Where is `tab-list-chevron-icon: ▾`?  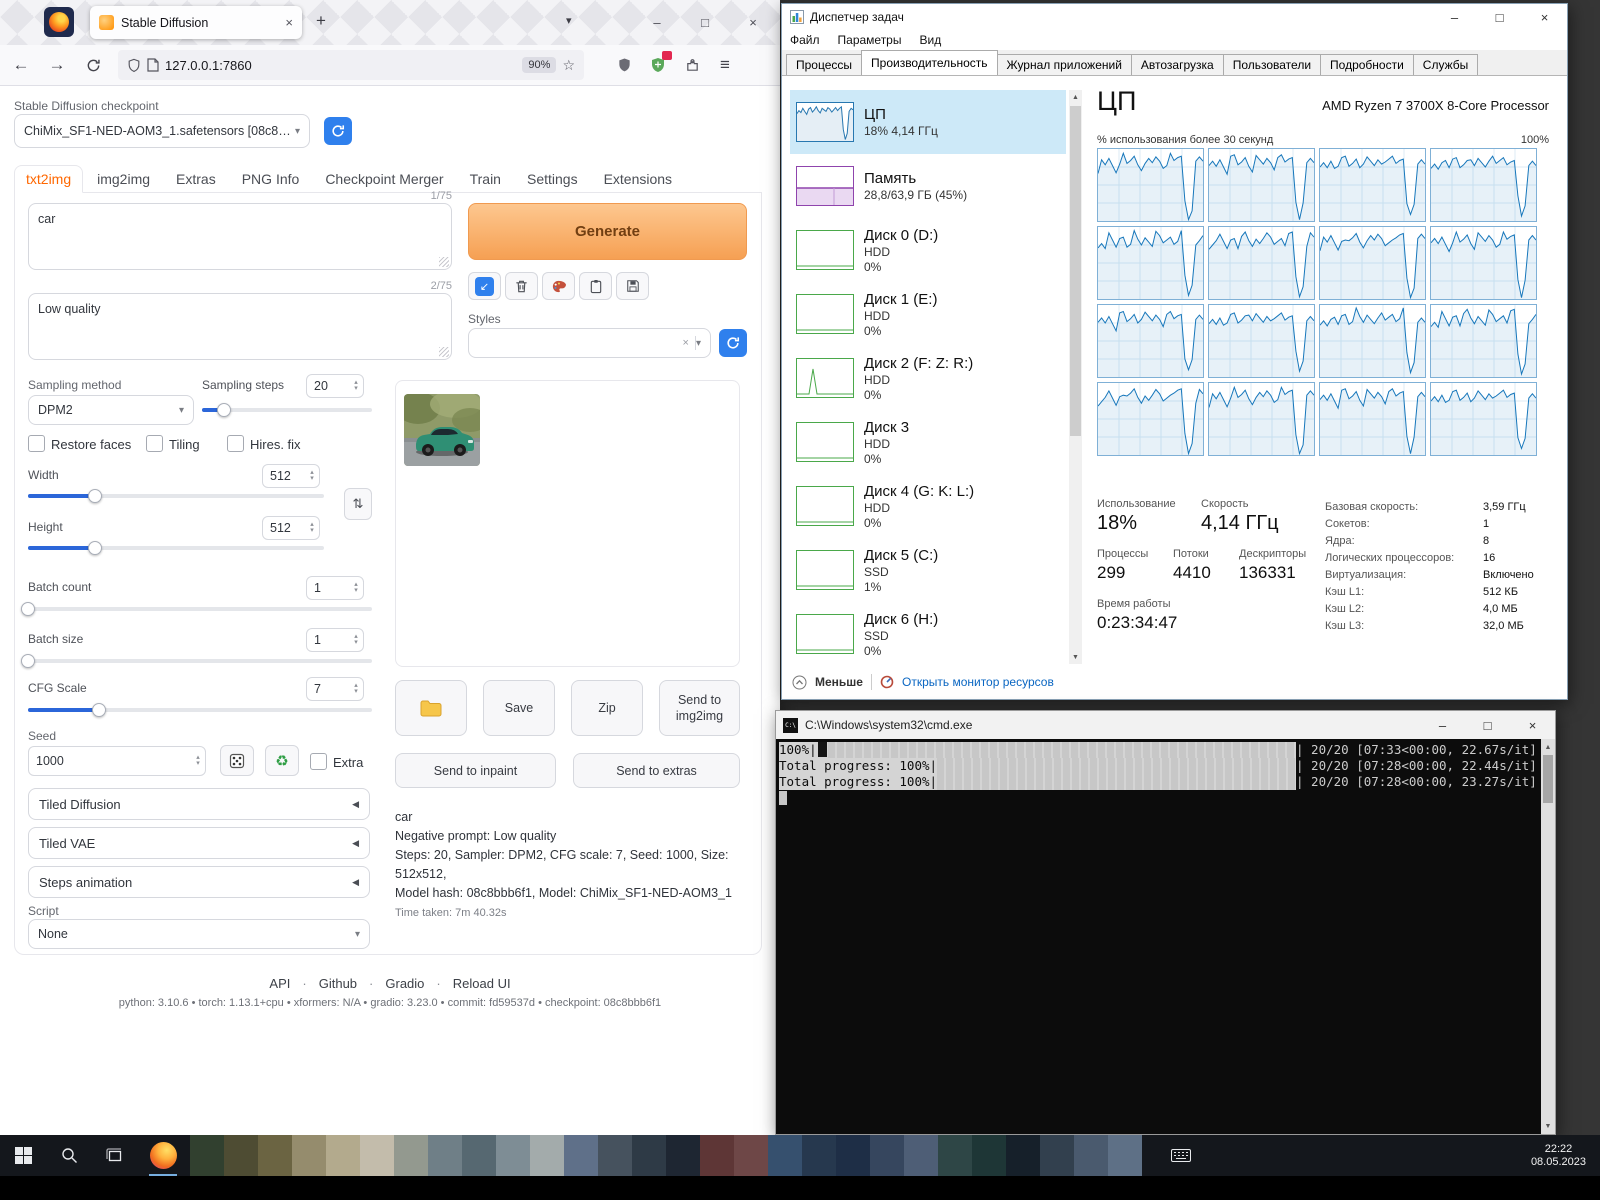 tab-list-chevron-icon: ▾ is located at coordinates (569, 20).